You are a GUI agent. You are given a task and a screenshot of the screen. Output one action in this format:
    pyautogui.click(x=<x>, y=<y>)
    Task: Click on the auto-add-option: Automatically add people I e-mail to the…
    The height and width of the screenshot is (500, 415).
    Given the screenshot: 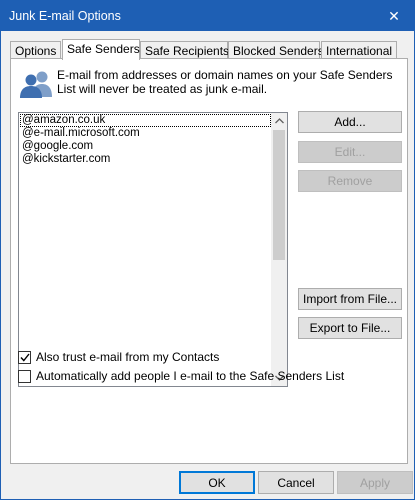 What is the action you would take?
    pyautogui.click(x=181, y=376)
    